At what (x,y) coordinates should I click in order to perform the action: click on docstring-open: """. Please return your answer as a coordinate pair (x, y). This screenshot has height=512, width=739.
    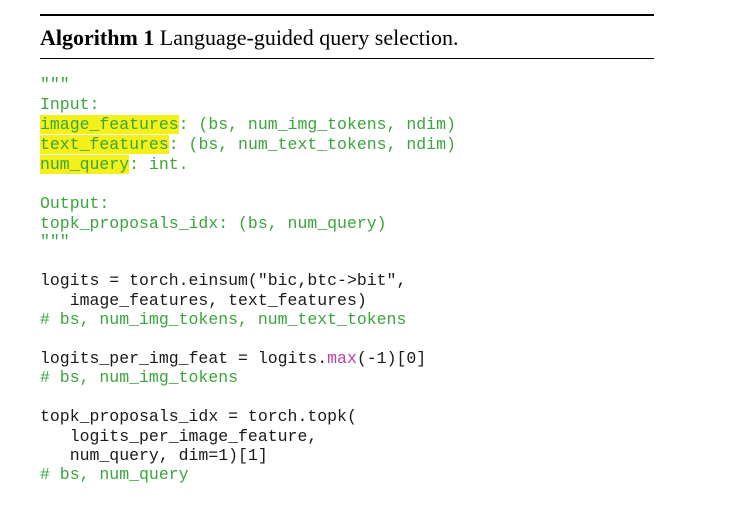
    Looking at the image, I should click on (55, 84).